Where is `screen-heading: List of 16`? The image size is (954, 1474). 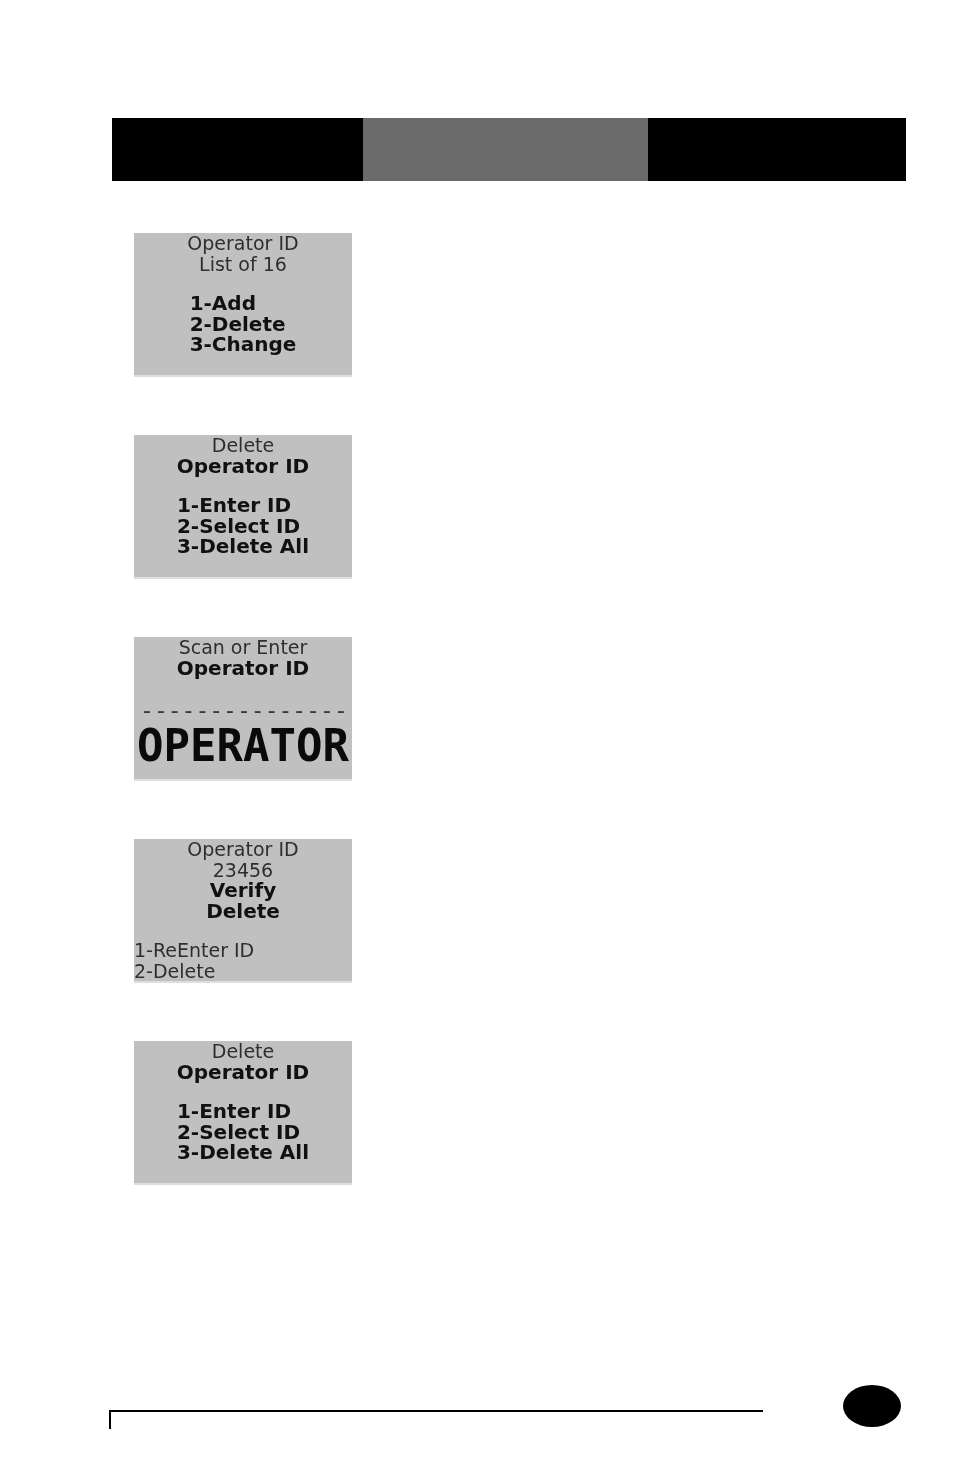 screen-heading: List of 16 is located at coordinates (243, 263).